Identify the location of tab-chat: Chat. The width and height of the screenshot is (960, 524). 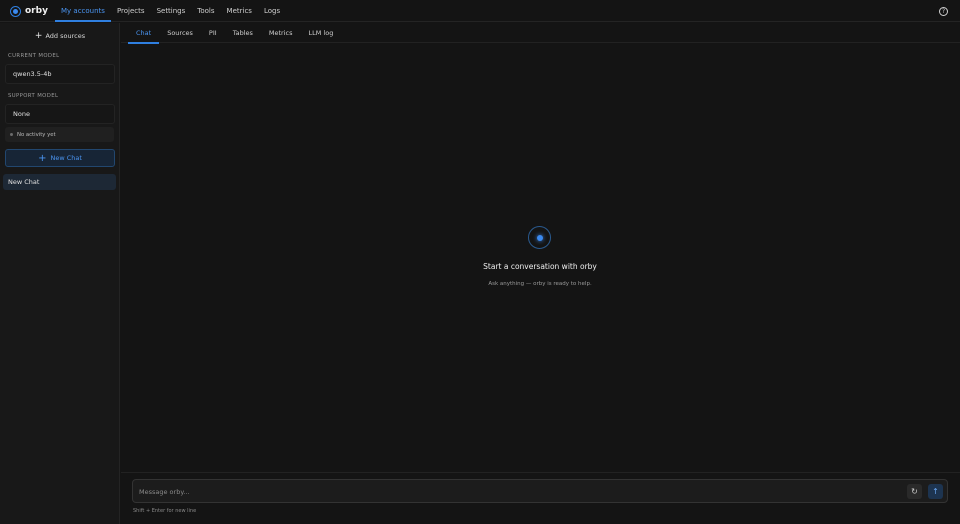
(144, 33).